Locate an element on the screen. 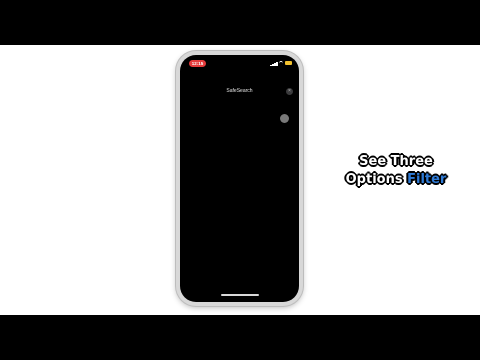  touch-indicator is located at coordinates (284, 118).